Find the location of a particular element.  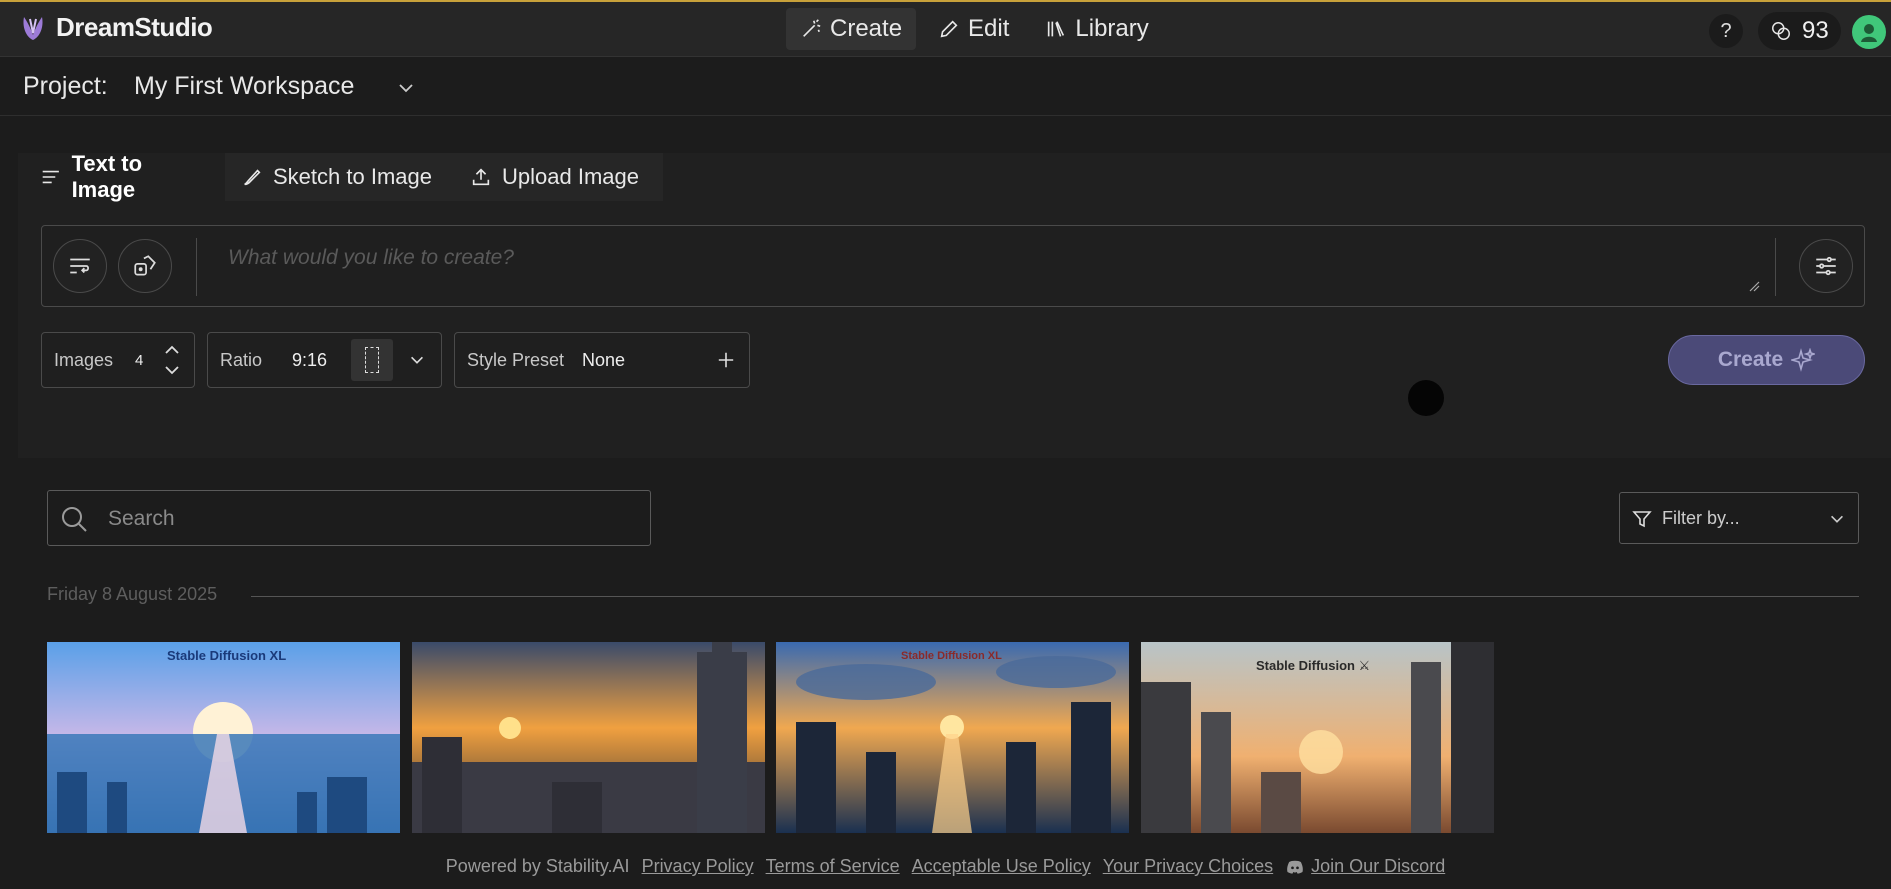

brand: DreamStudio is located at coordinates (115, 27).